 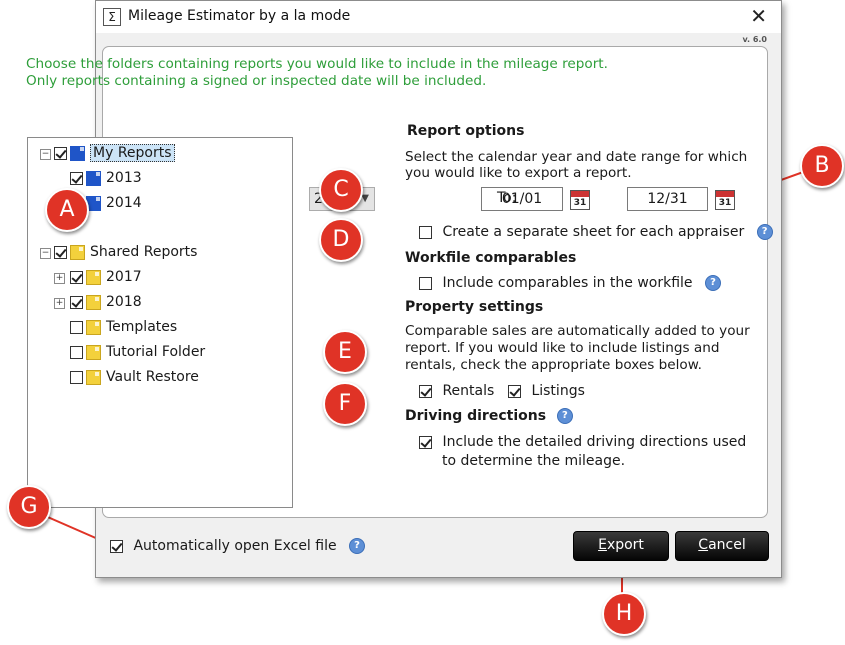 What do you see at coordinates (235, 546) in the screenshot?
I see `auto-open-label: Automatically open Excel file` at bounding box center [235, 546].